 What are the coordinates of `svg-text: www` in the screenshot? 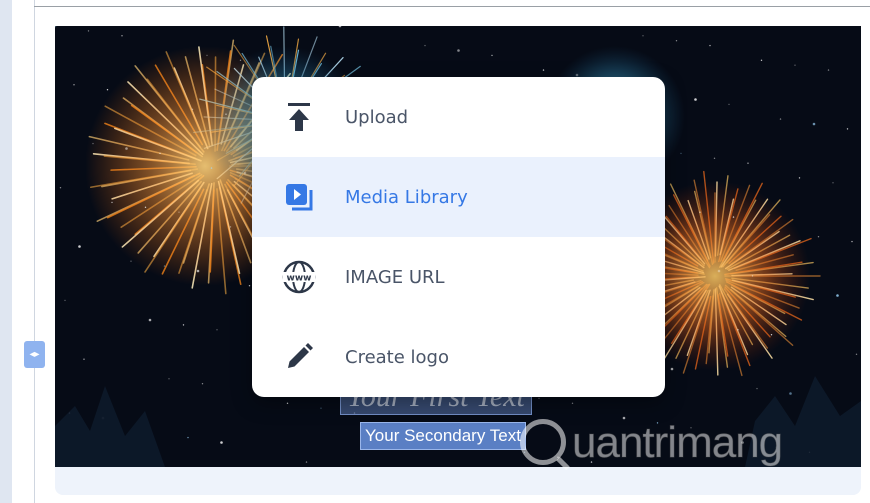 It's located at (299, 279).